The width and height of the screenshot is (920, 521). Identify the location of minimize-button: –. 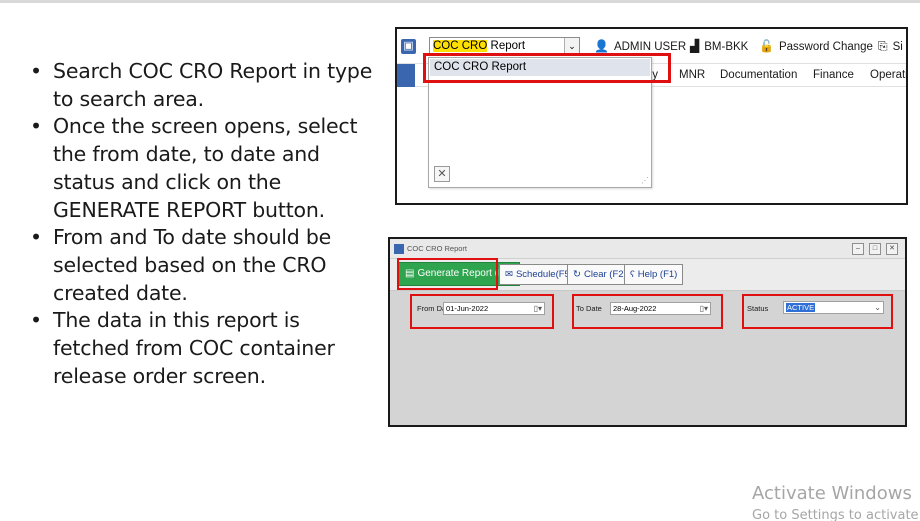
(858, 249).